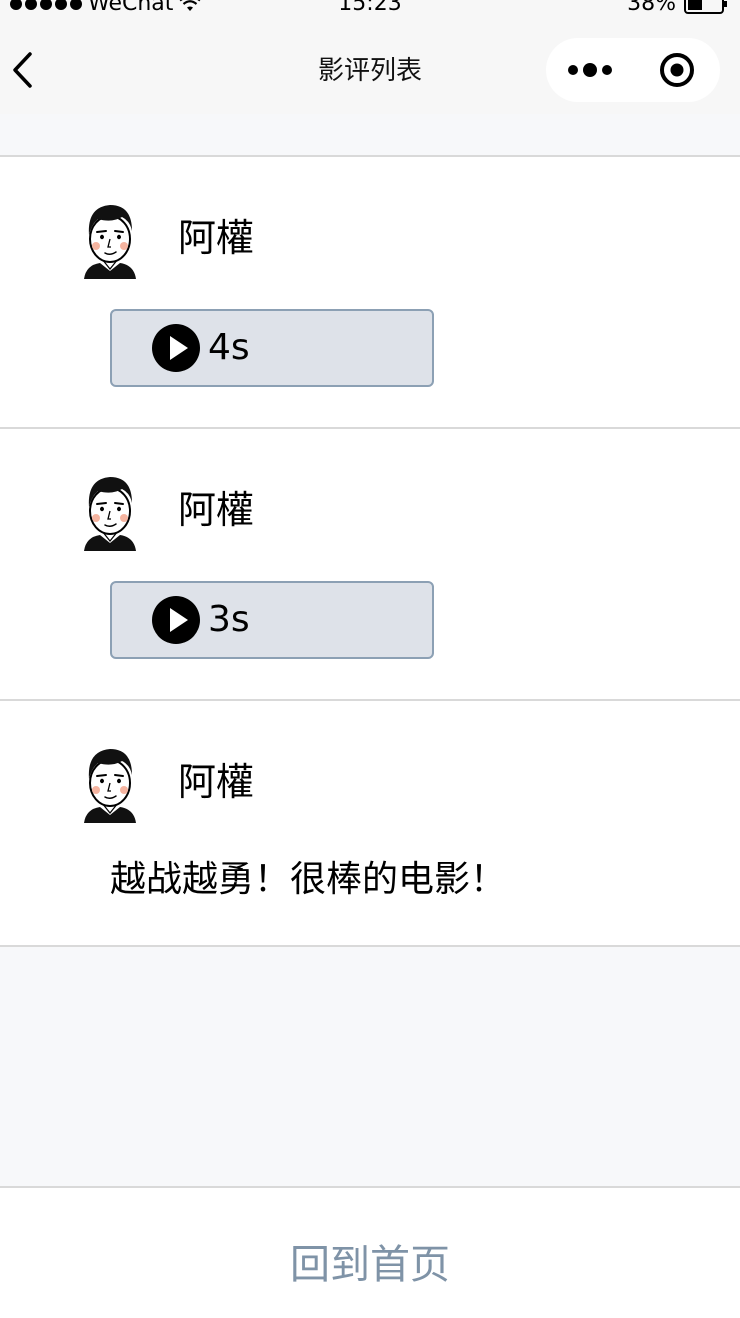 The image size is (740, 1318). I want to click on back-to-home-button: 回到首页, so click(370, 1261).